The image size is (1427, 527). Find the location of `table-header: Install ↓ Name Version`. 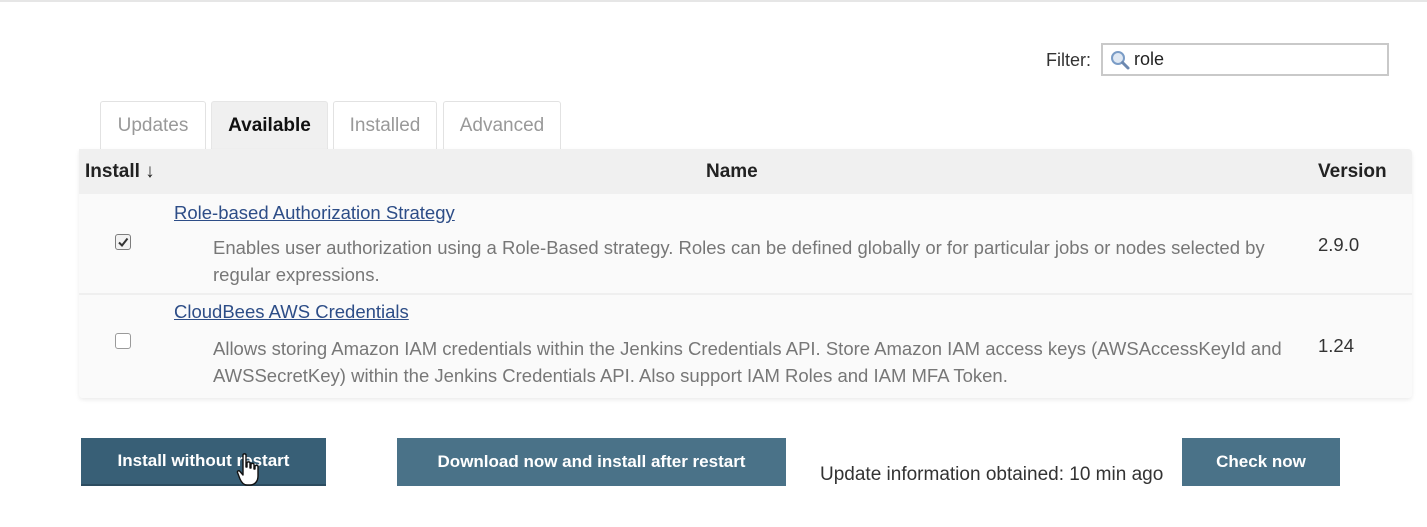

table-header: Install ↓ Name Version is located at coordinates (745, 171).